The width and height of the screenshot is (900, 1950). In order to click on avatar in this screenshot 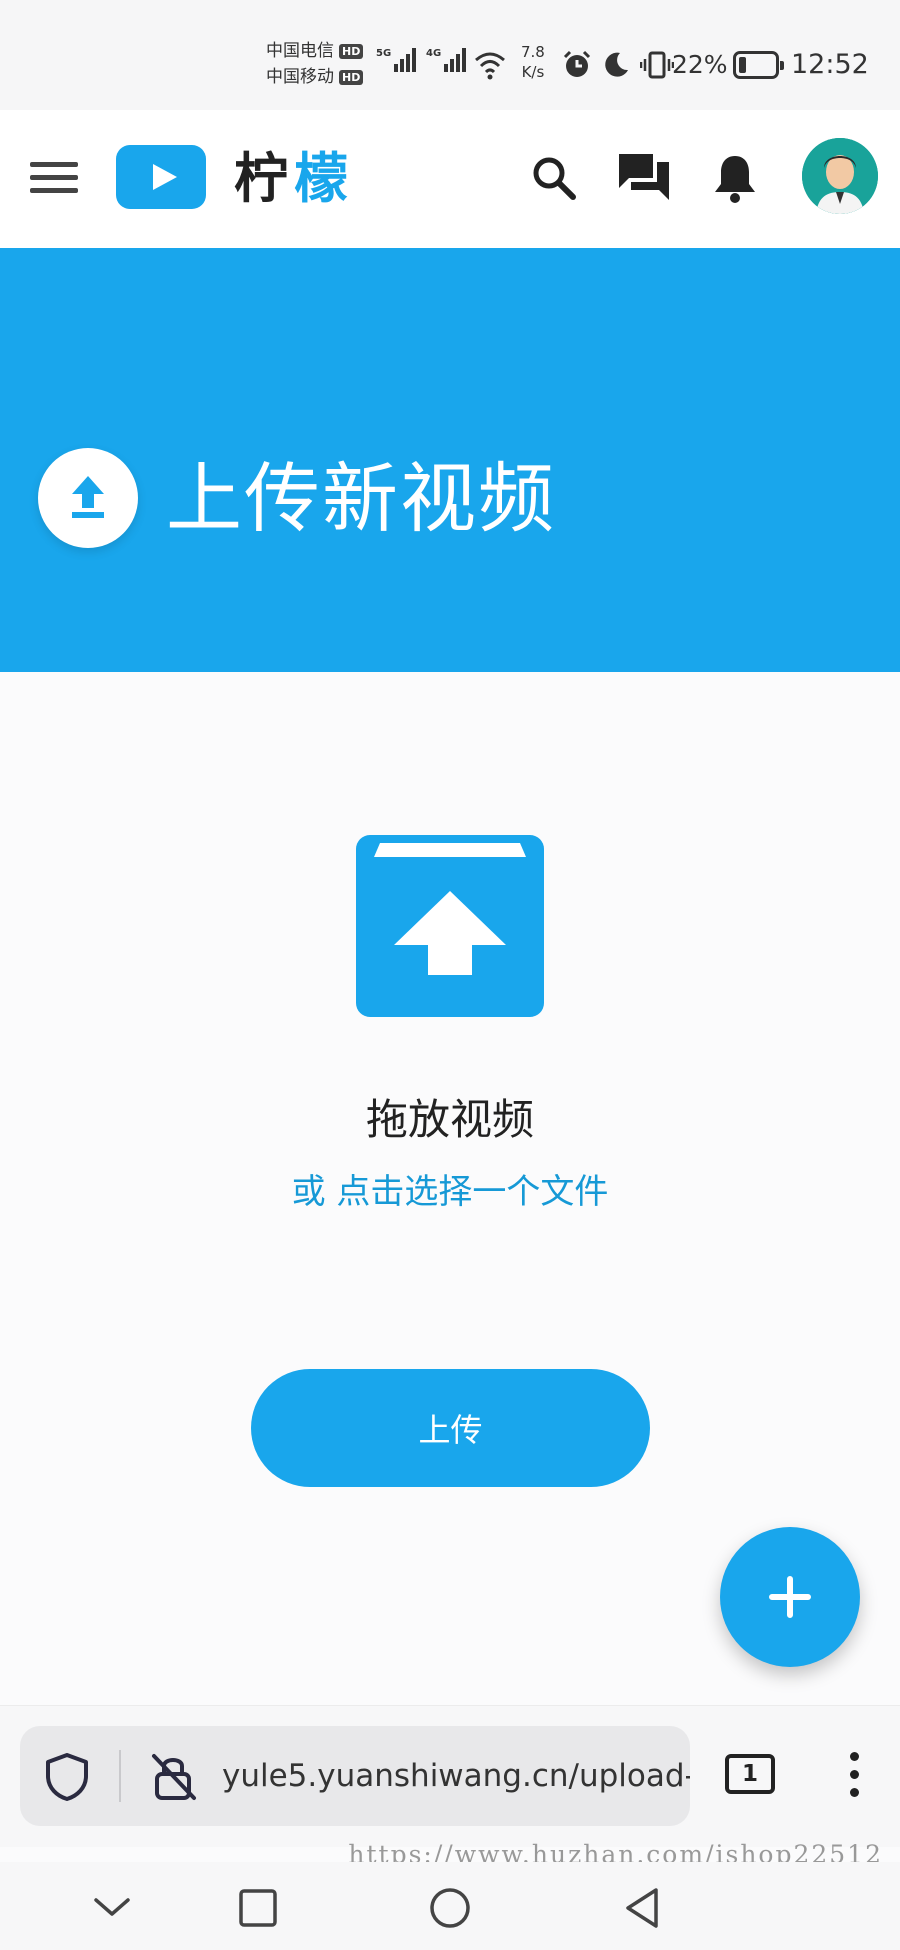, I will do `click(840, 176)`.